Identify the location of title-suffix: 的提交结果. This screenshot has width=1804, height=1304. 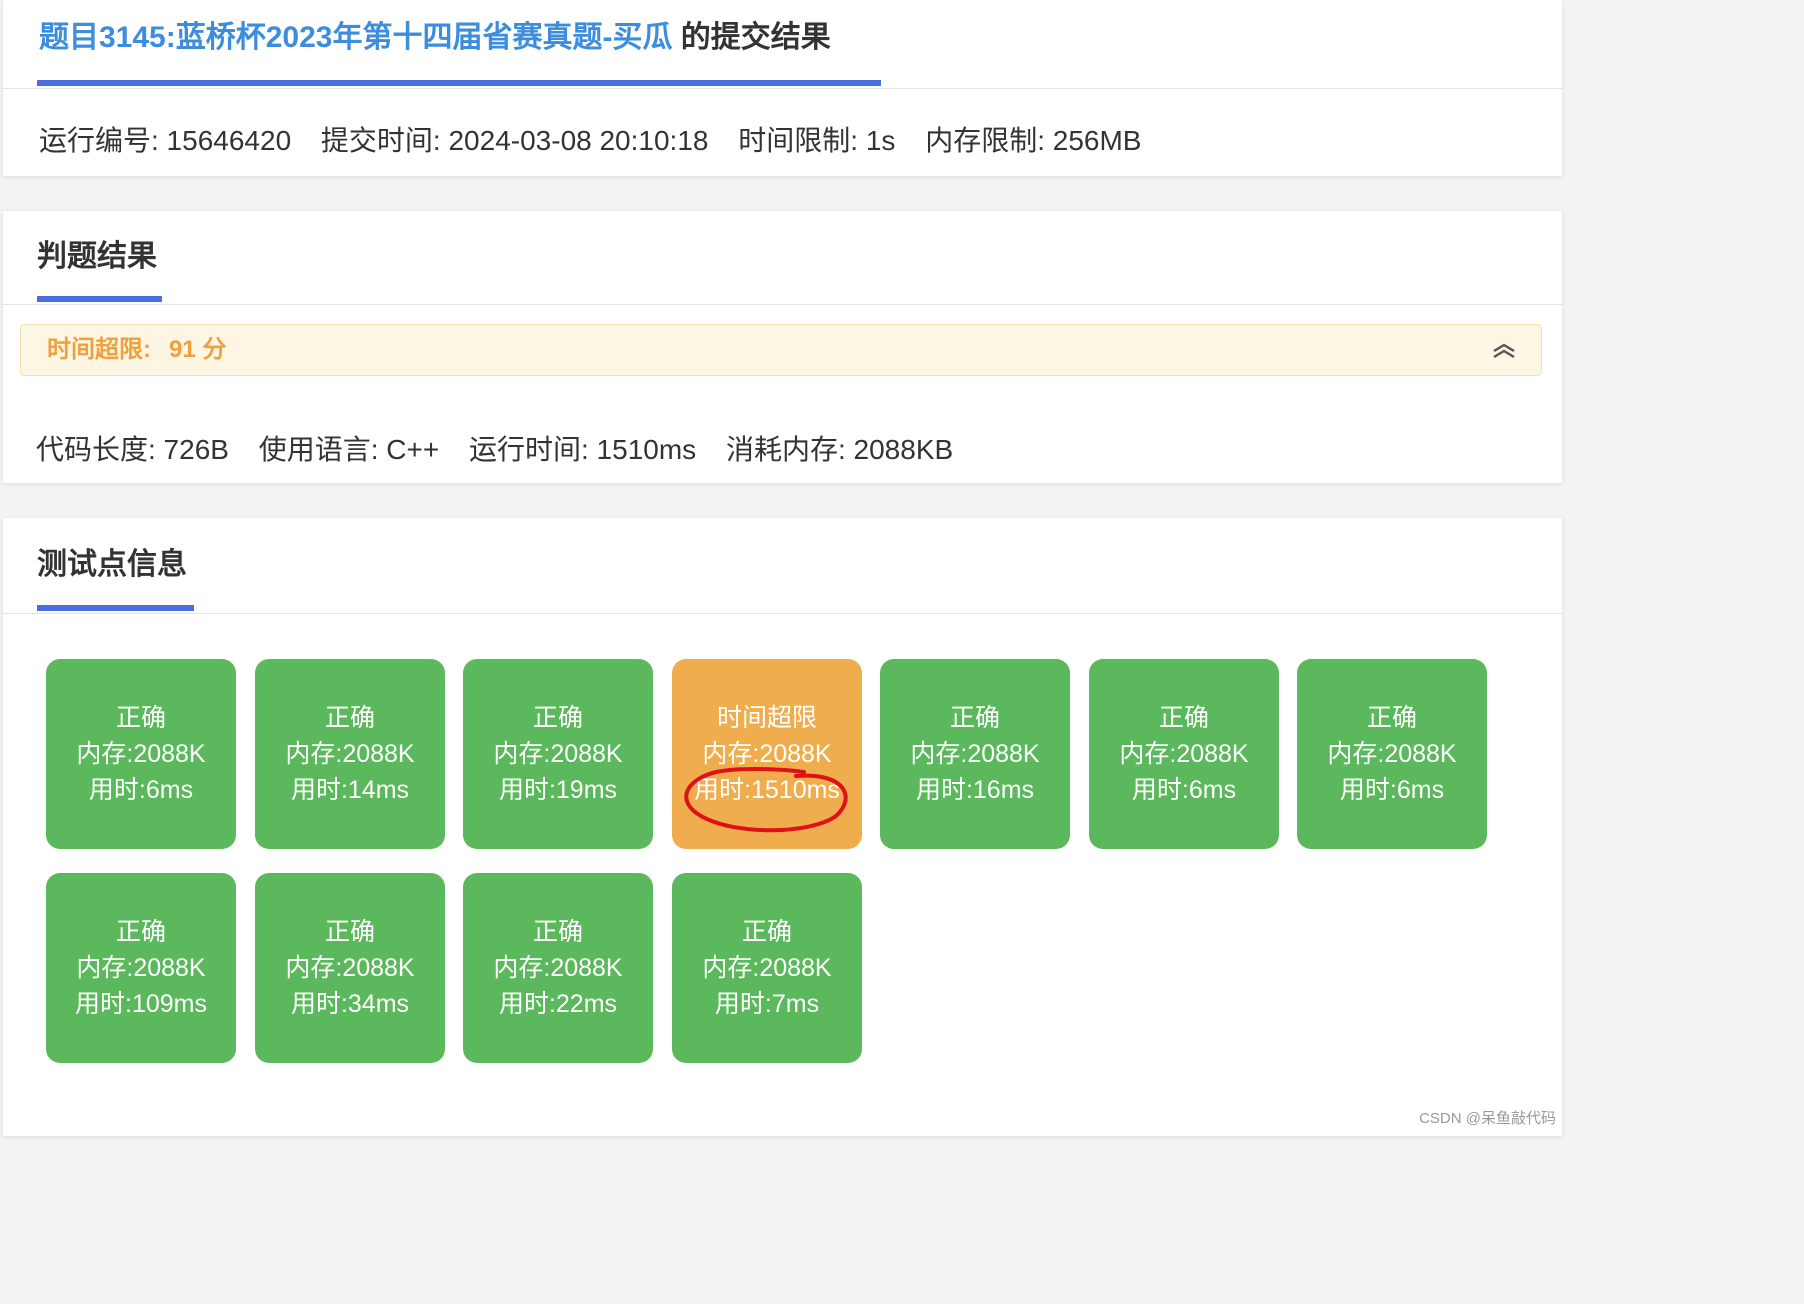
(751, 37).